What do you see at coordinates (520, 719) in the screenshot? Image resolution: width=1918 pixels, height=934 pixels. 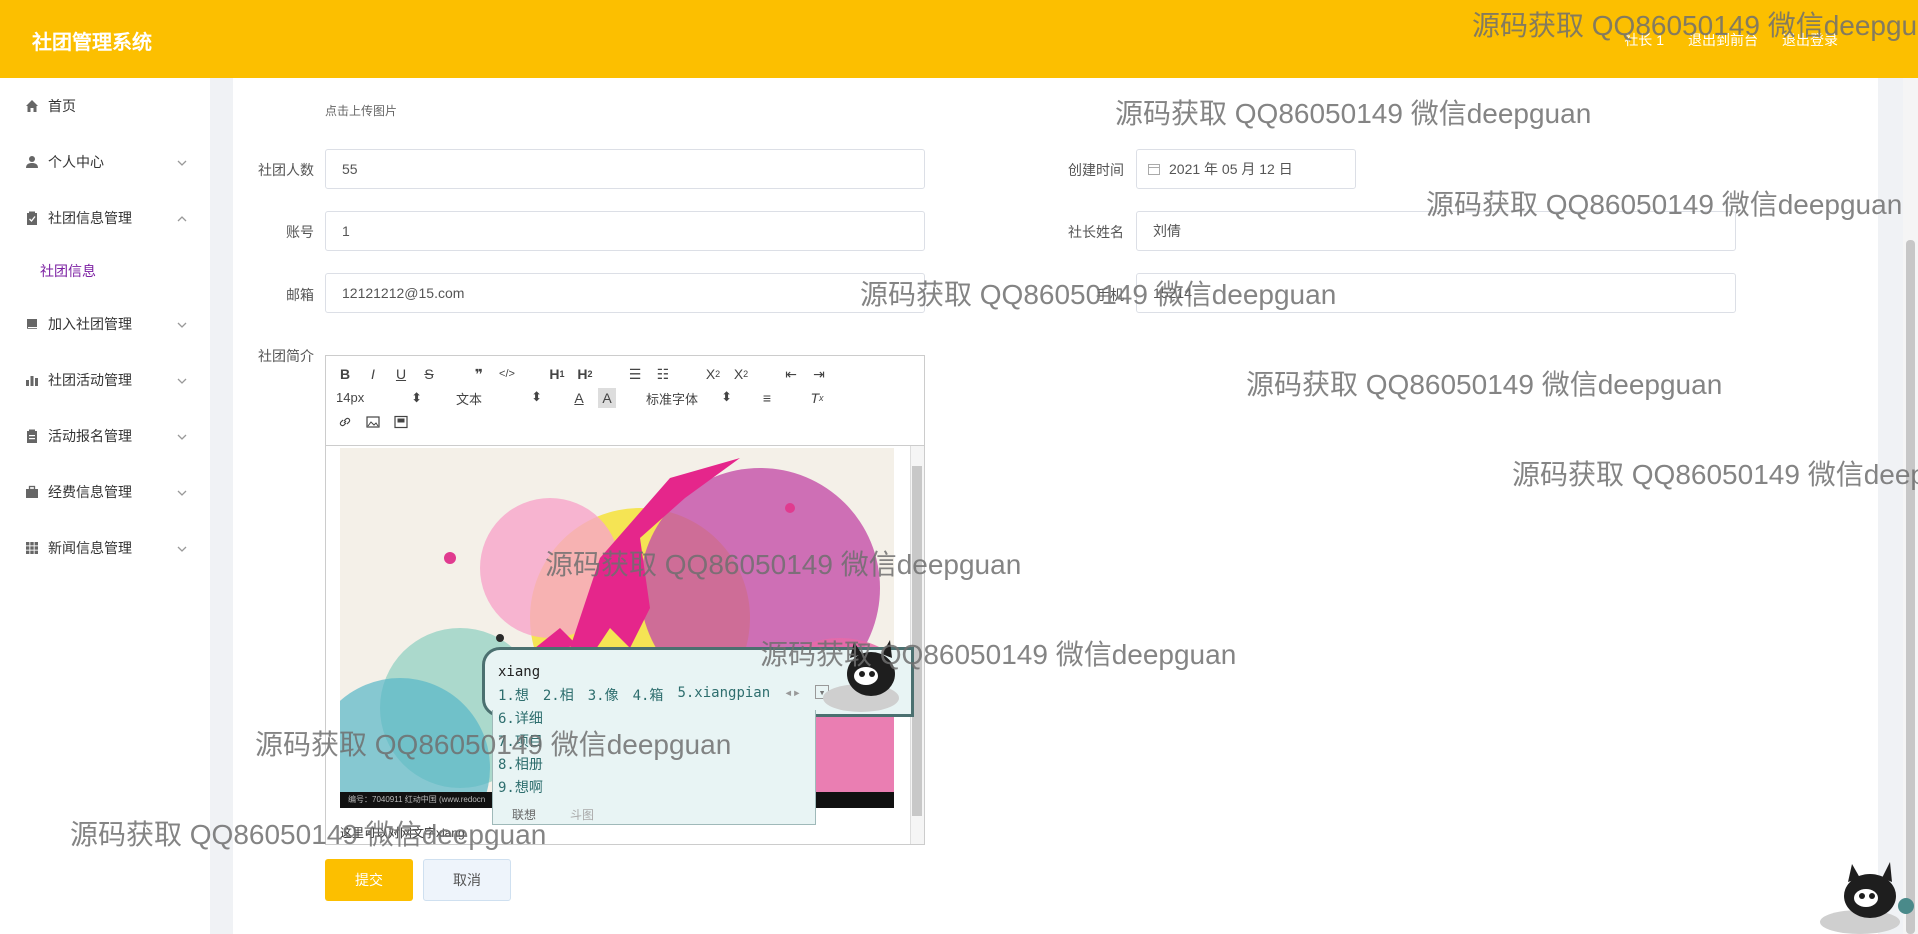 I see `ime-candidate: 6.详细` at bounding box center [520, 719].